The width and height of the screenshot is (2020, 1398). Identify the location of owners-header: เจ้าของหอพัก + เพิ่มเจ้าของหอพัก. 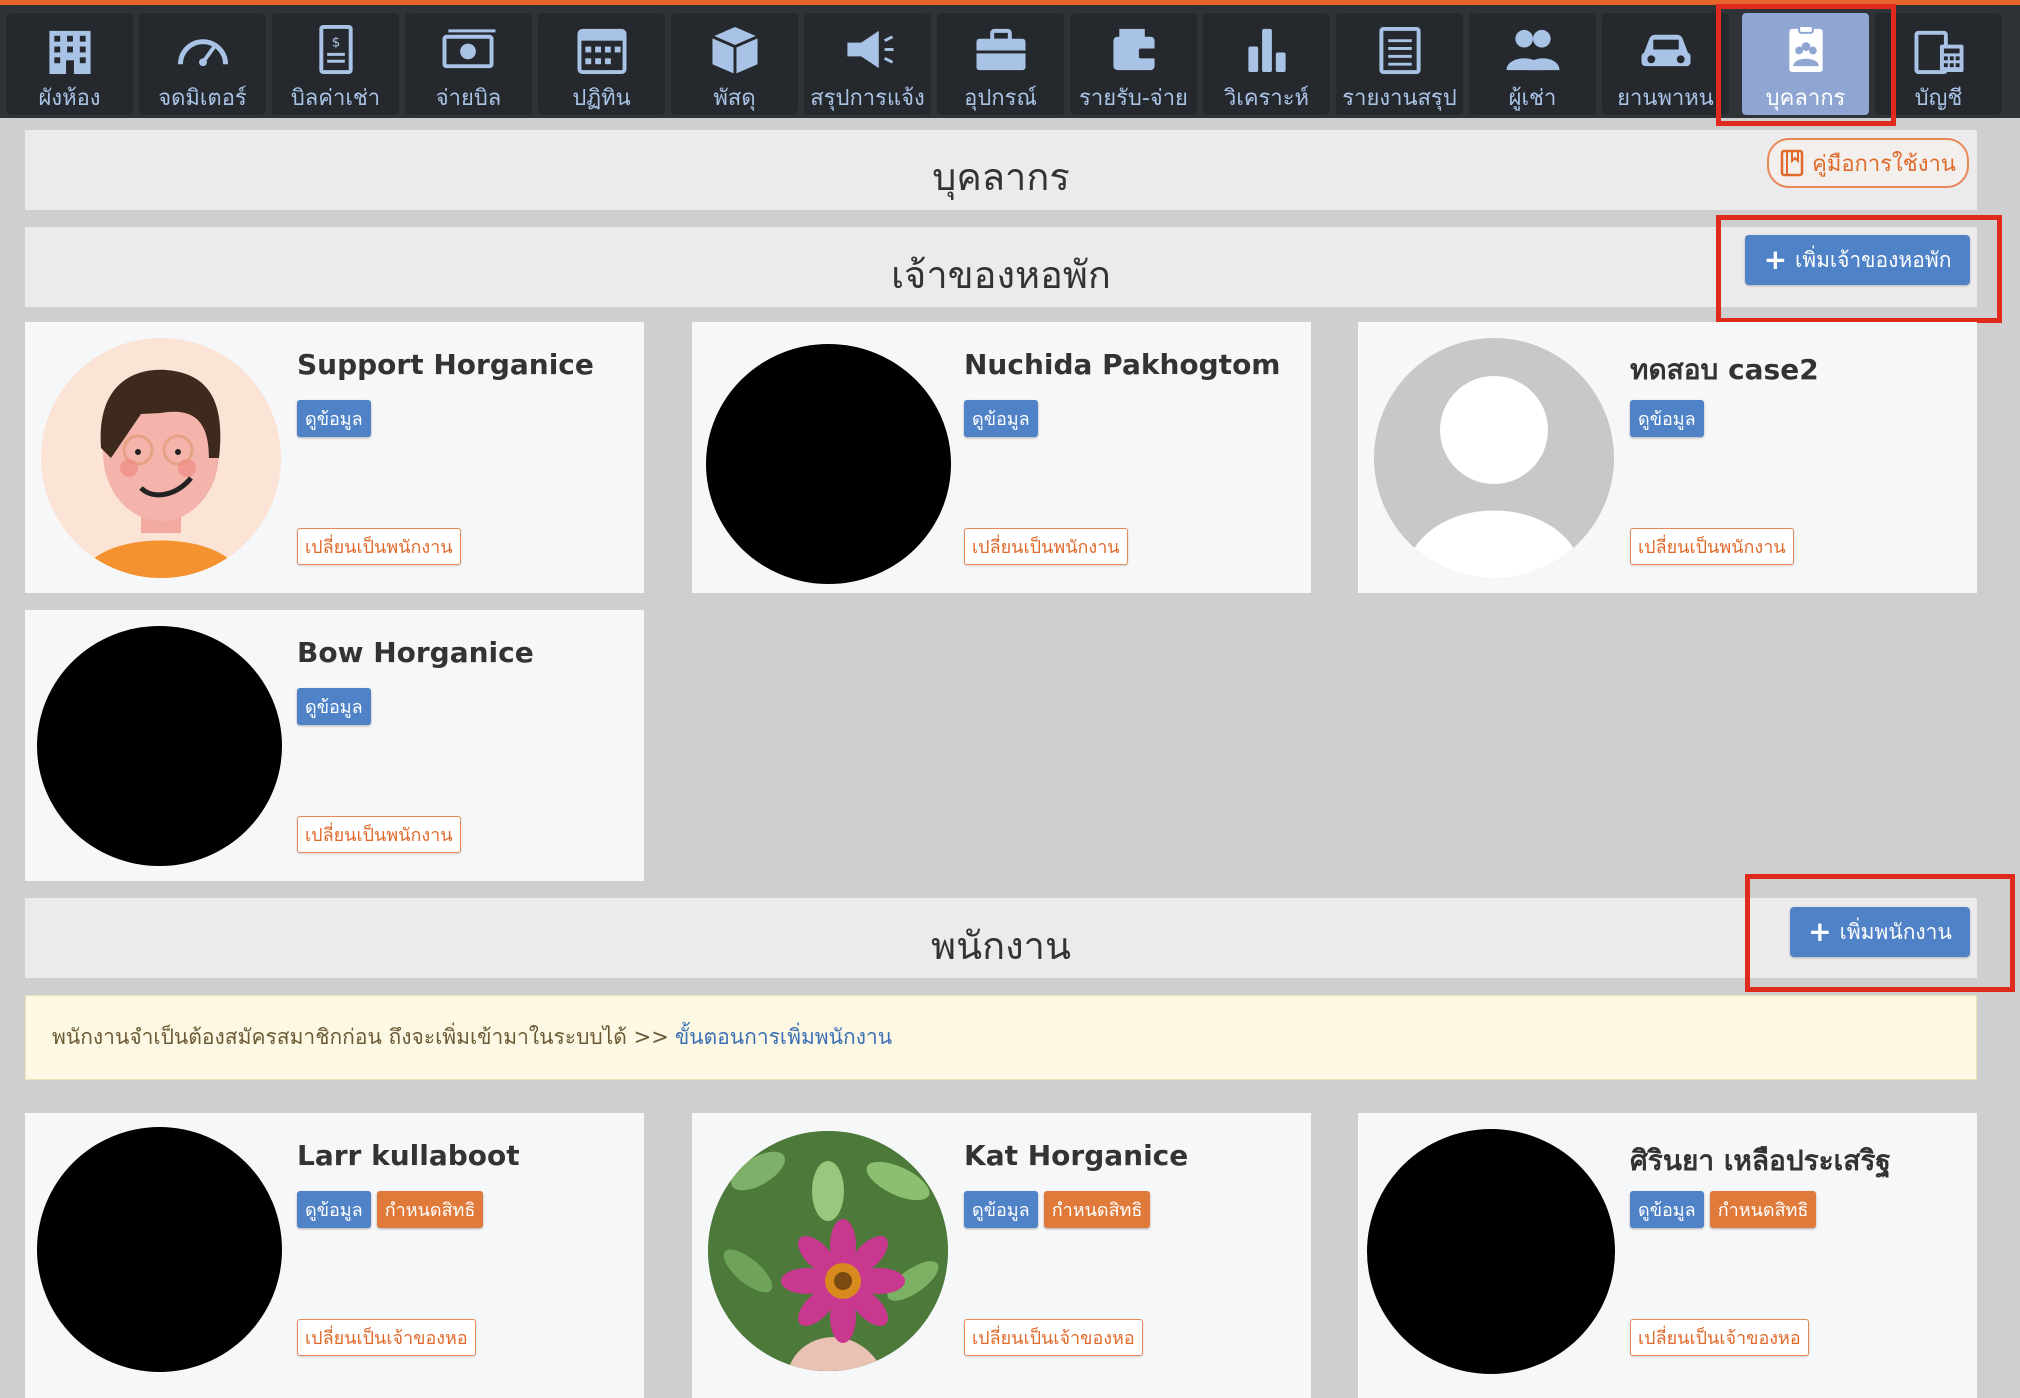
(1001, 267).